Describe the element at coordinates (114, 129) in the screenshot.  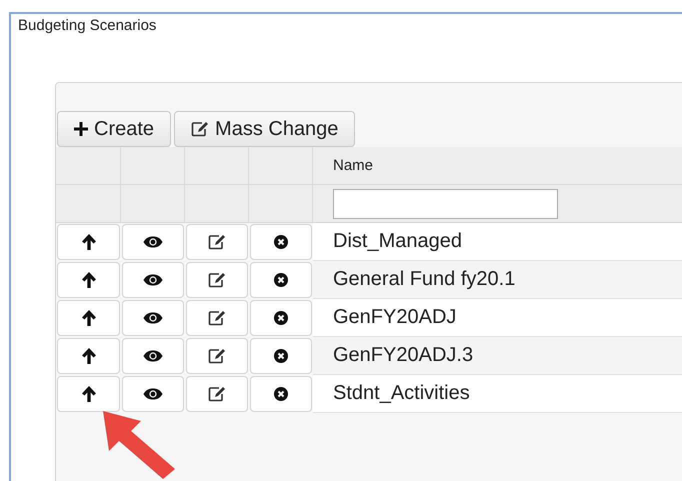
I see `create-button: Create` at that location.